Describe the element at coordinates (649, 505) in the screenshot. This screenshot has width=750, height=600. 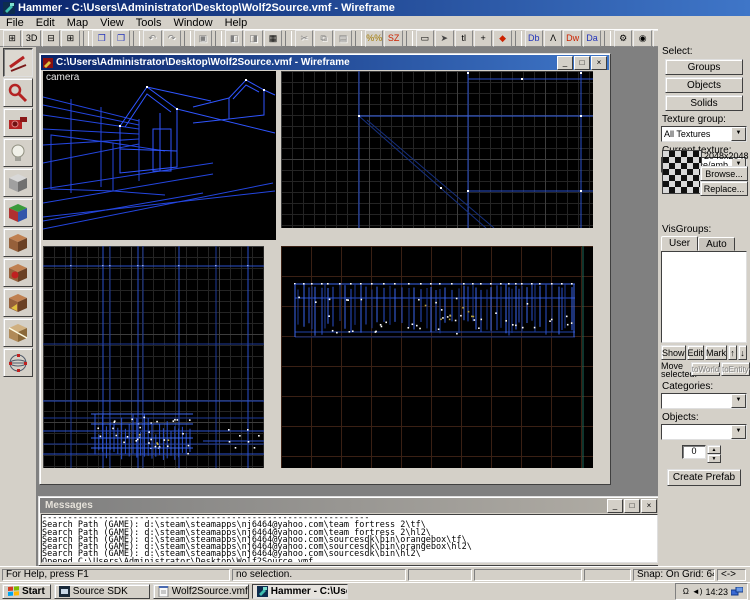
I see `messages-close-button: ×` at that location.